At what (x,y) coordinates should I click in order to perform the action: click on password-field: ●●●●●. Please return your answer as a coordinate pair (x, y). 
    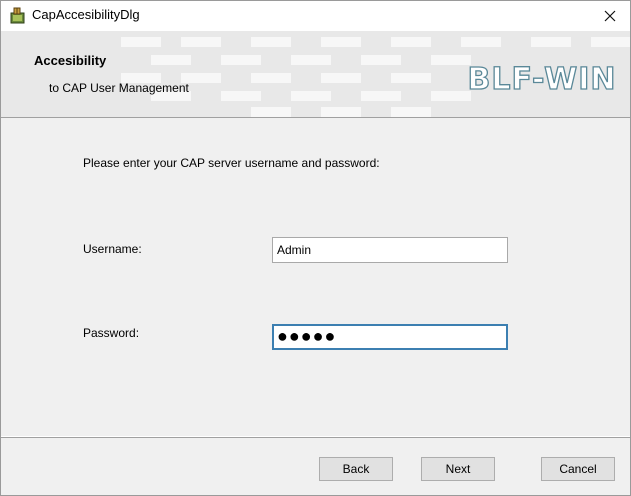
    Looking at the image, I should click on (390, 337).